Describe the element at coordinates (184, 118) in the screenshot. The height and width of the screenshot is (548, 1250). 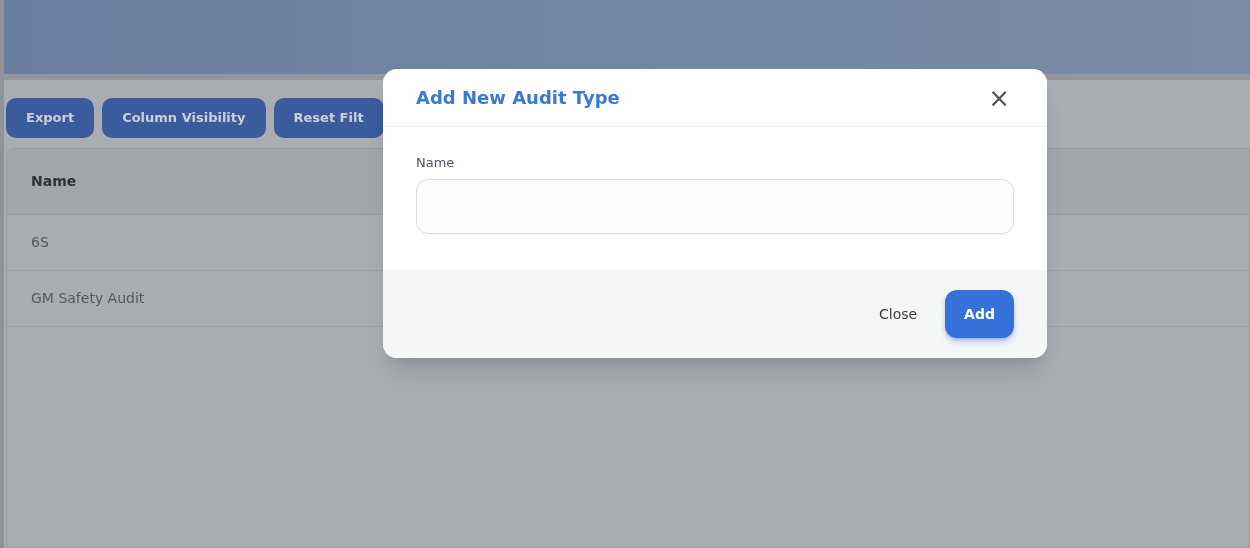
I see `toolbar-button: Column Visibility` at that location.